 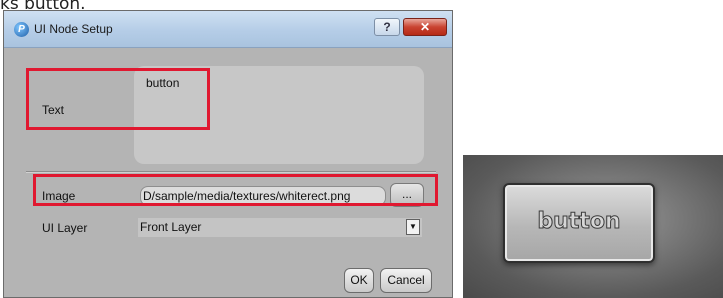 What do you see at coordinates (425, 27) in the screenshot?
I see `close-button: ✕` at bounding box center [425, 27].